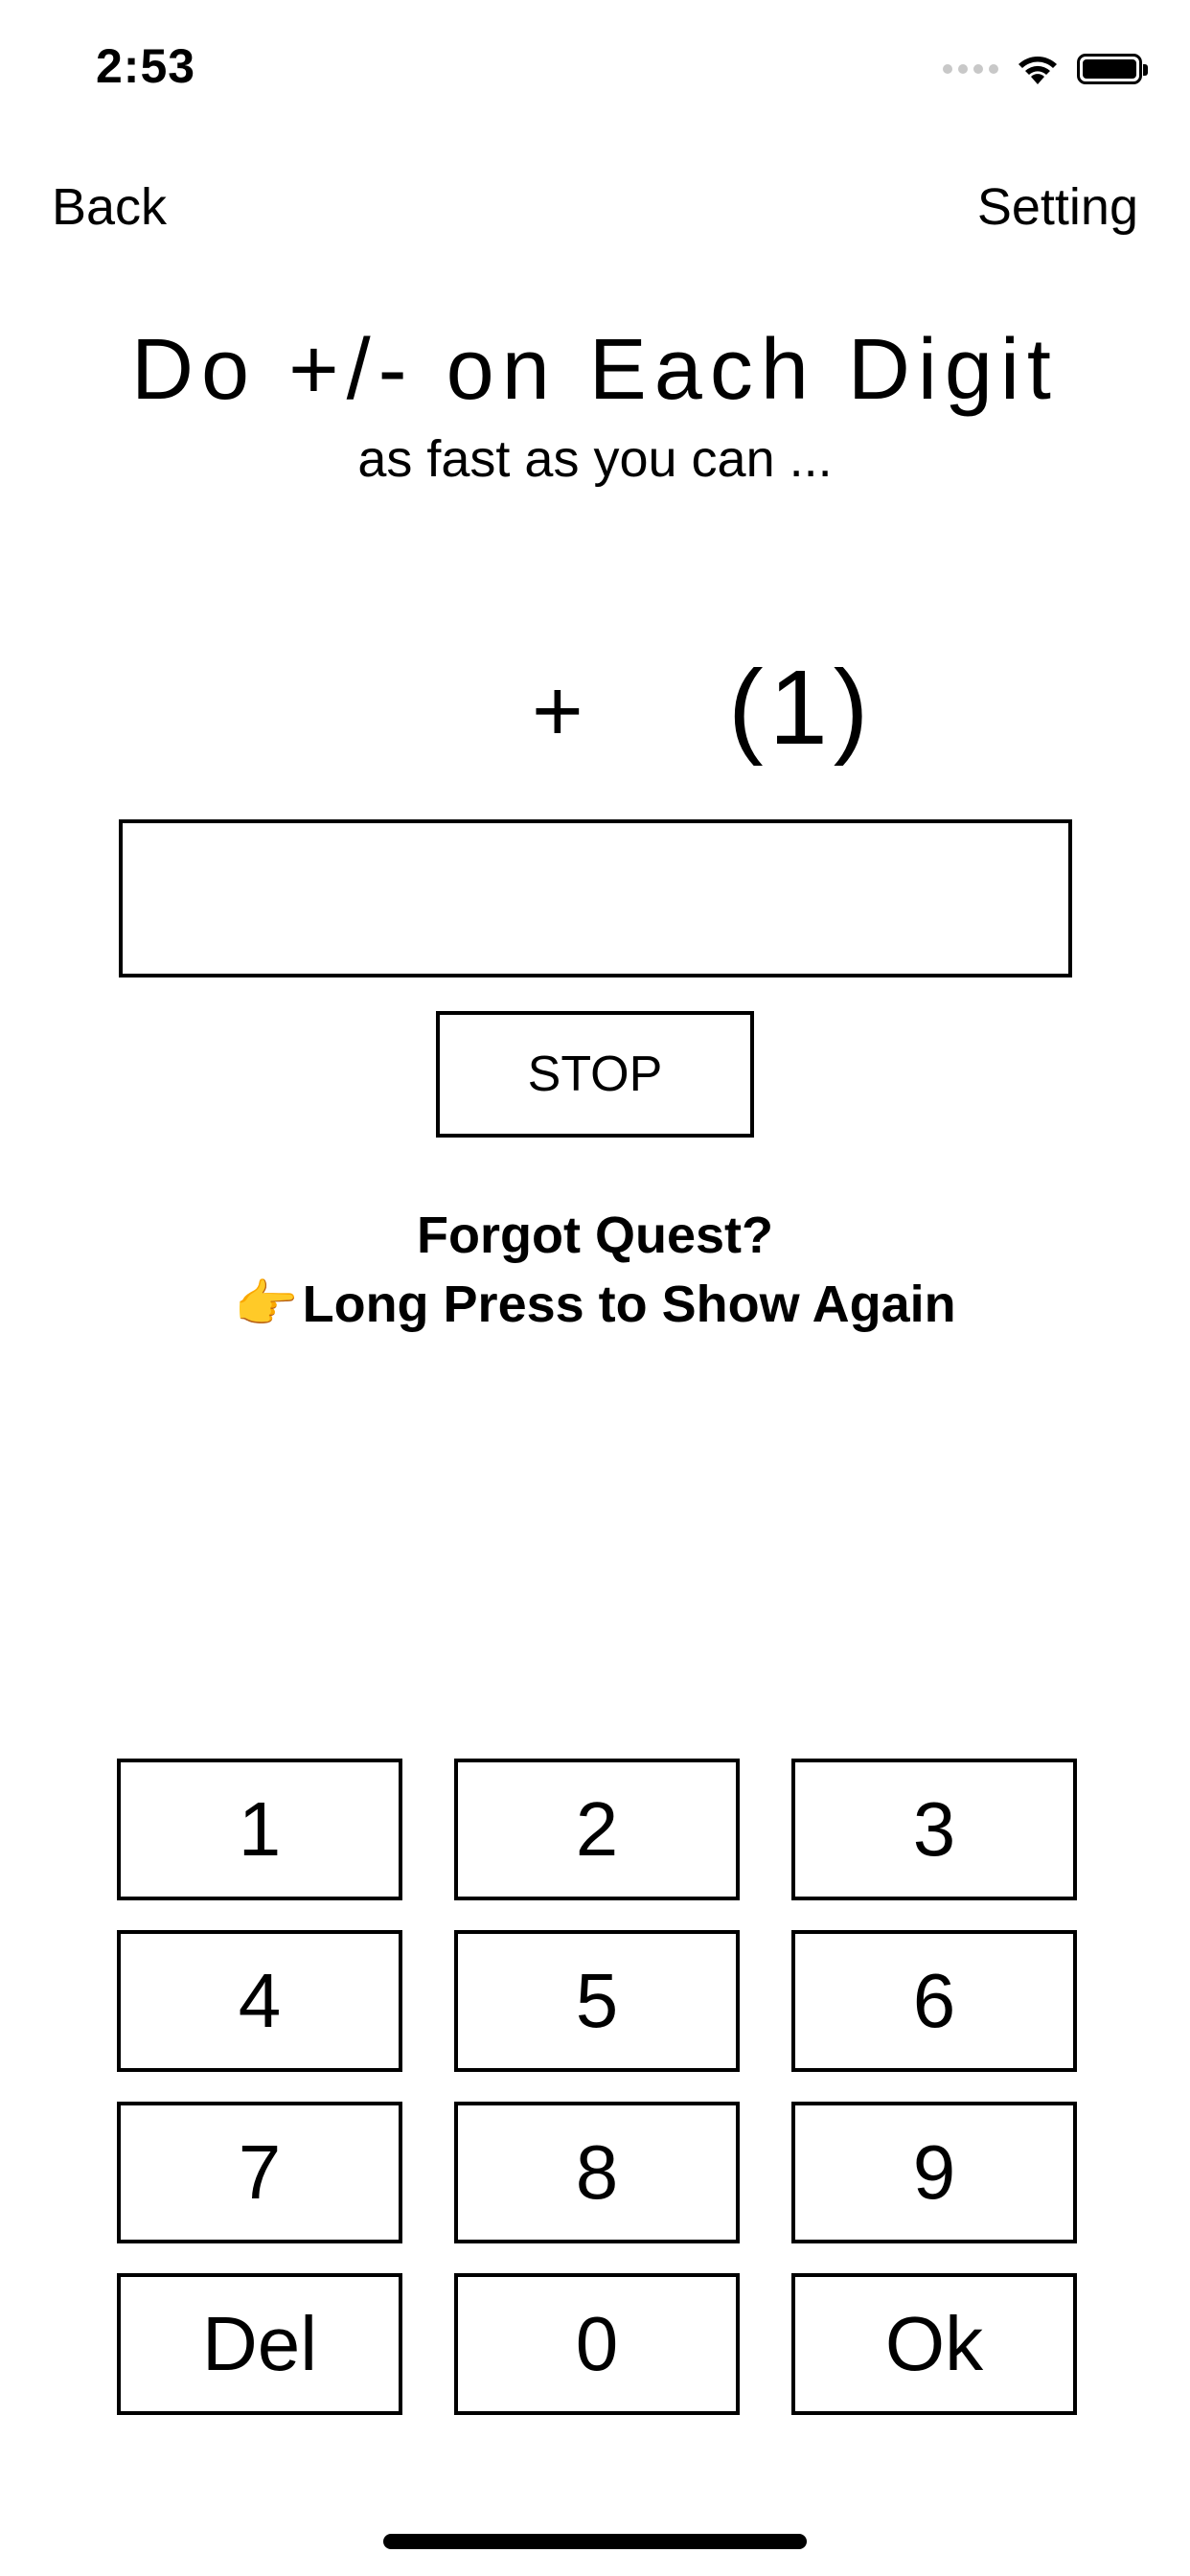 This screenshot has height=2576, width=1190. I want to click on setting-button: Setting, so click(1058, 207).